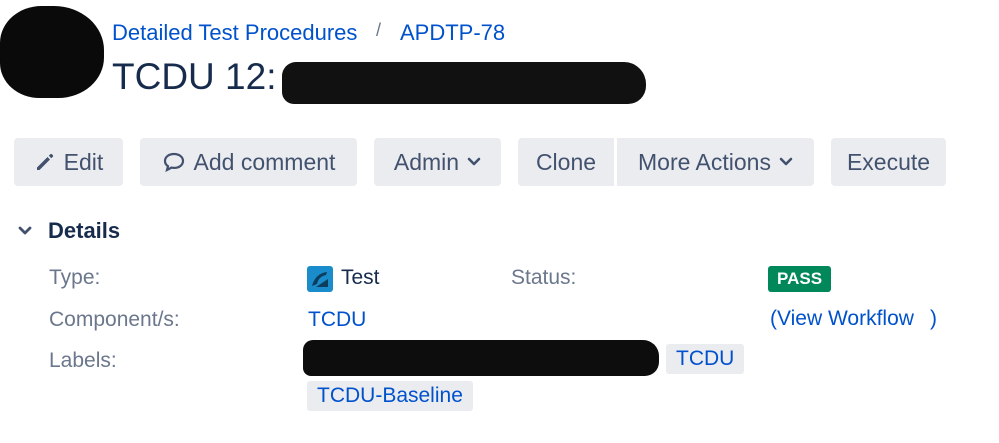 This screenshot has width=999, height=443. I want to click on view-workflow-open-paren: (, so click(773, 318).